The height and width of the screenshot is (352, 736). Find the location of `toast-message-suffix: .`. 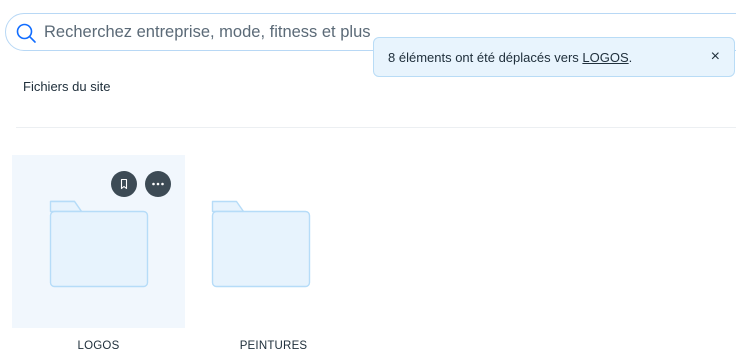

toast-message-suffix: . is located at coordinates (630, 57).